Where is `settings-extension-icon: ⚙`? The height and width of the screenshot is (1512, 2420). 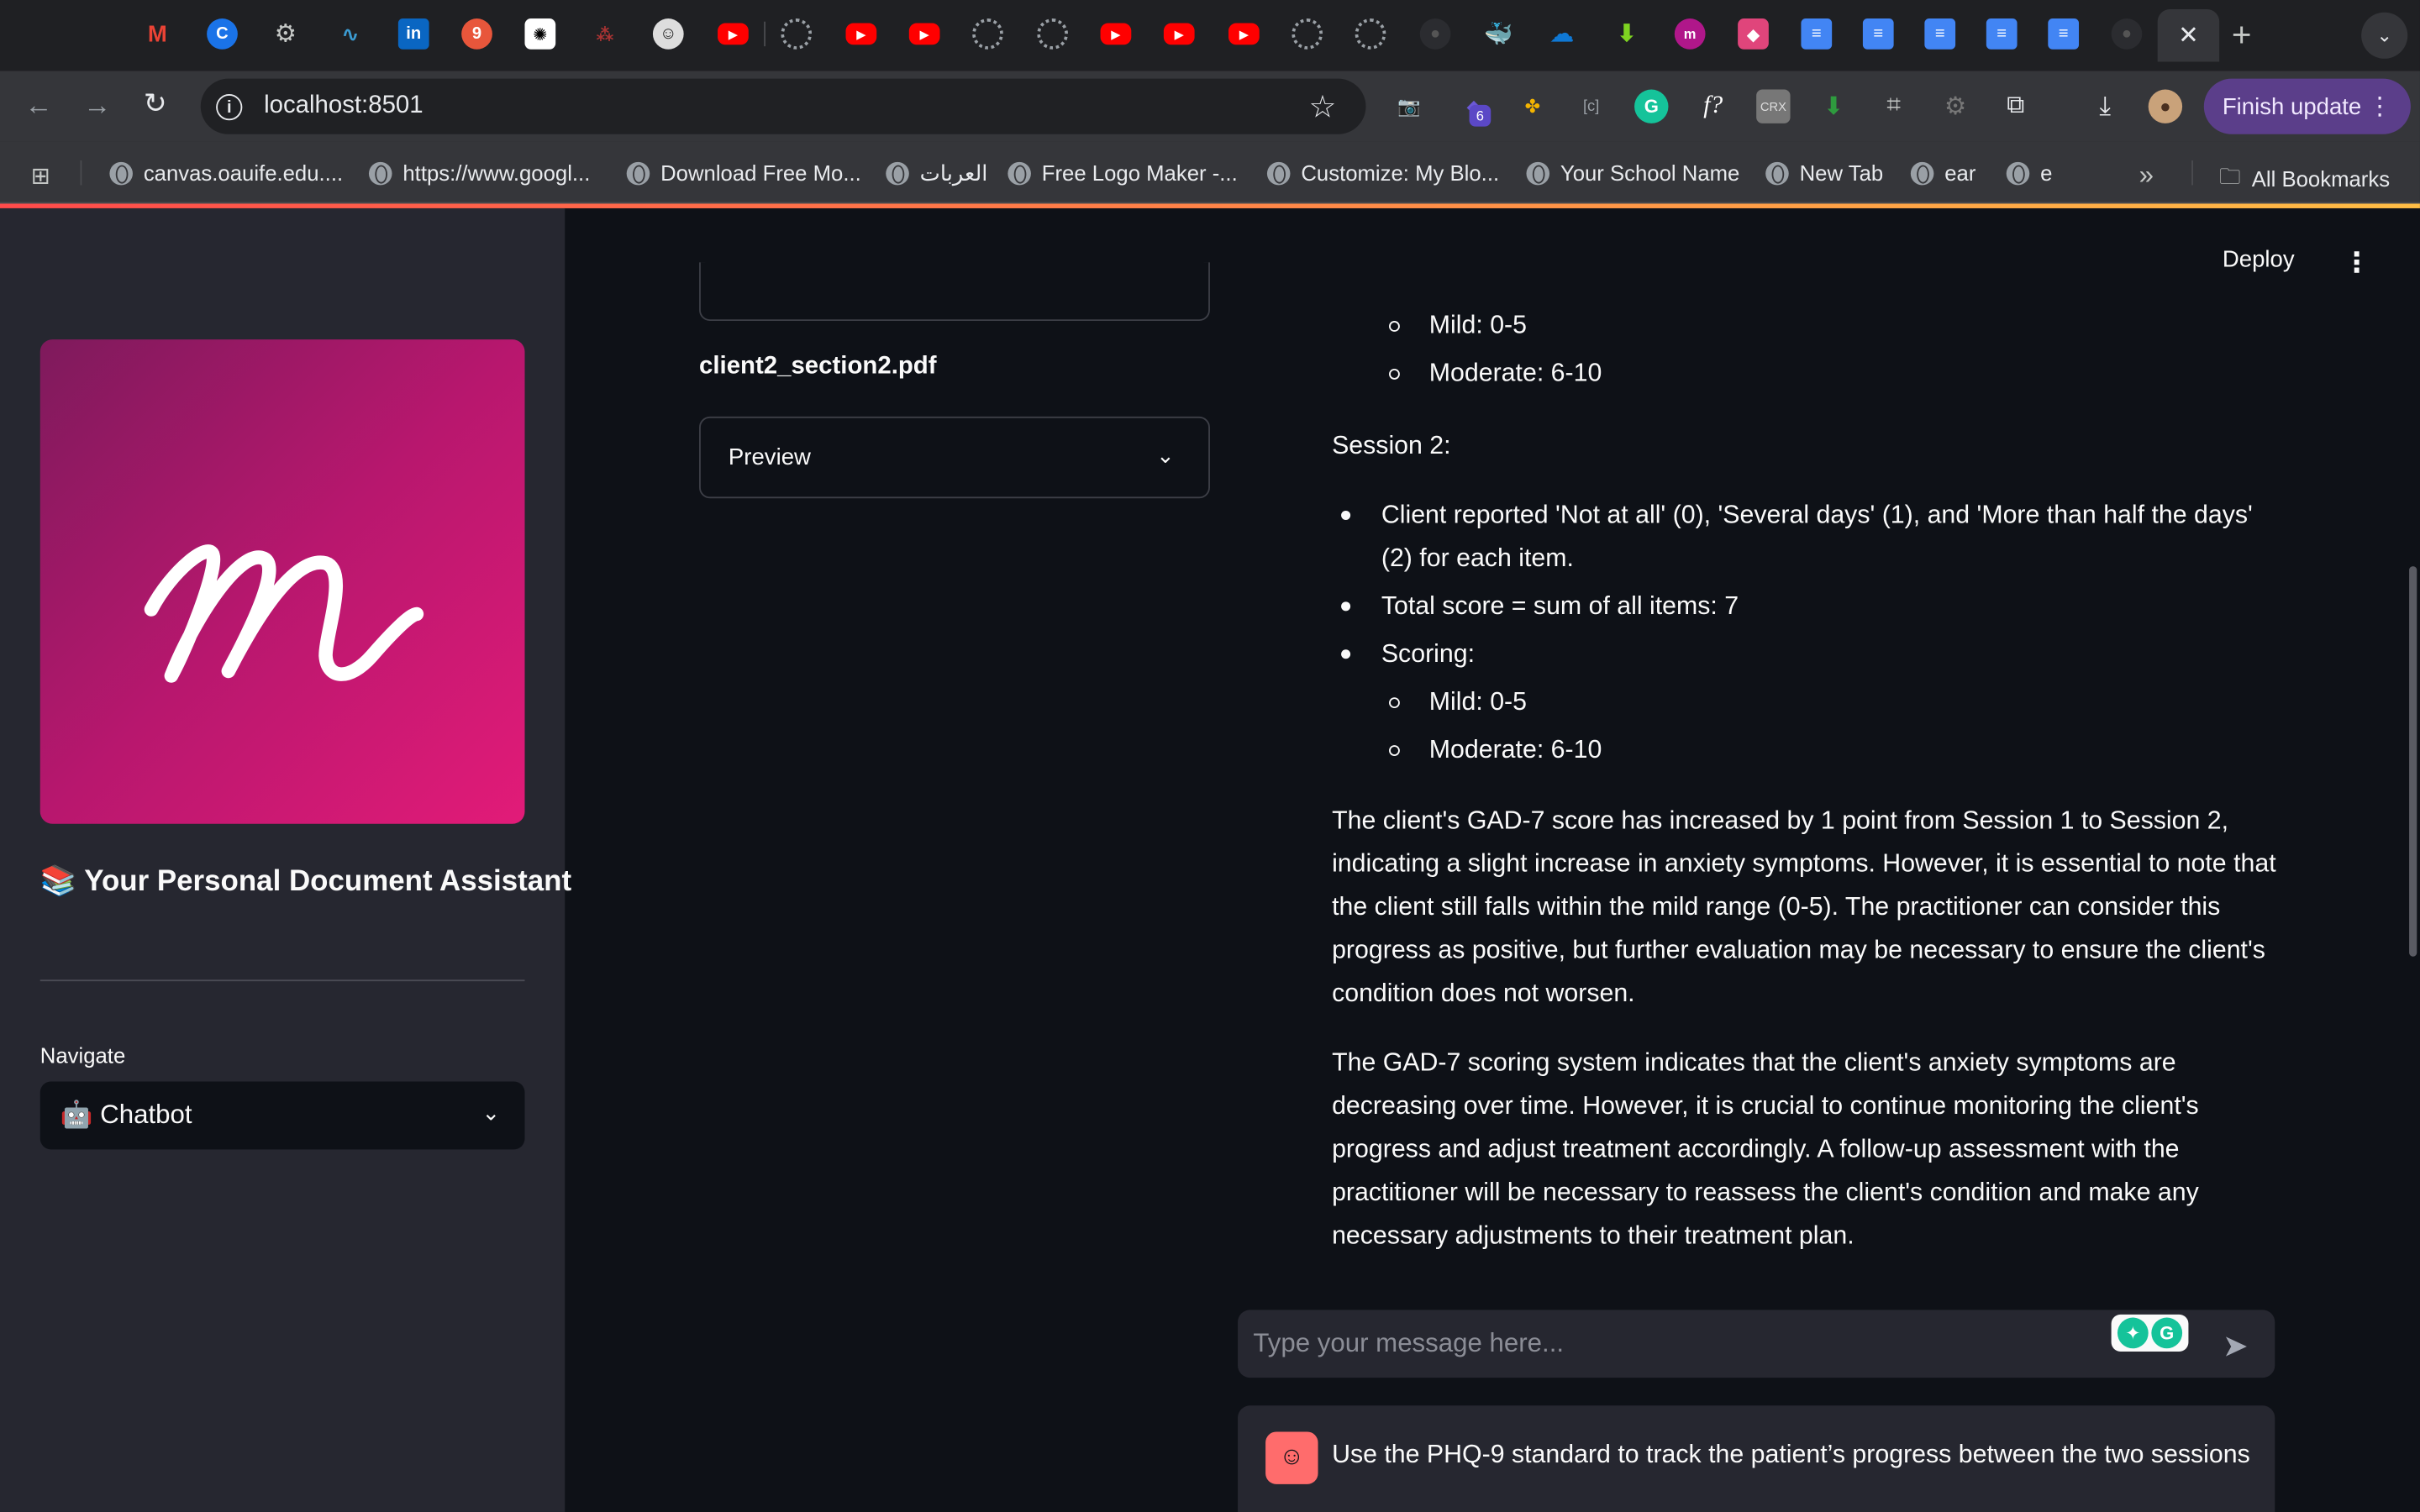 settings-extension-icon: ⚙ is located at coordinates (1955, 106).